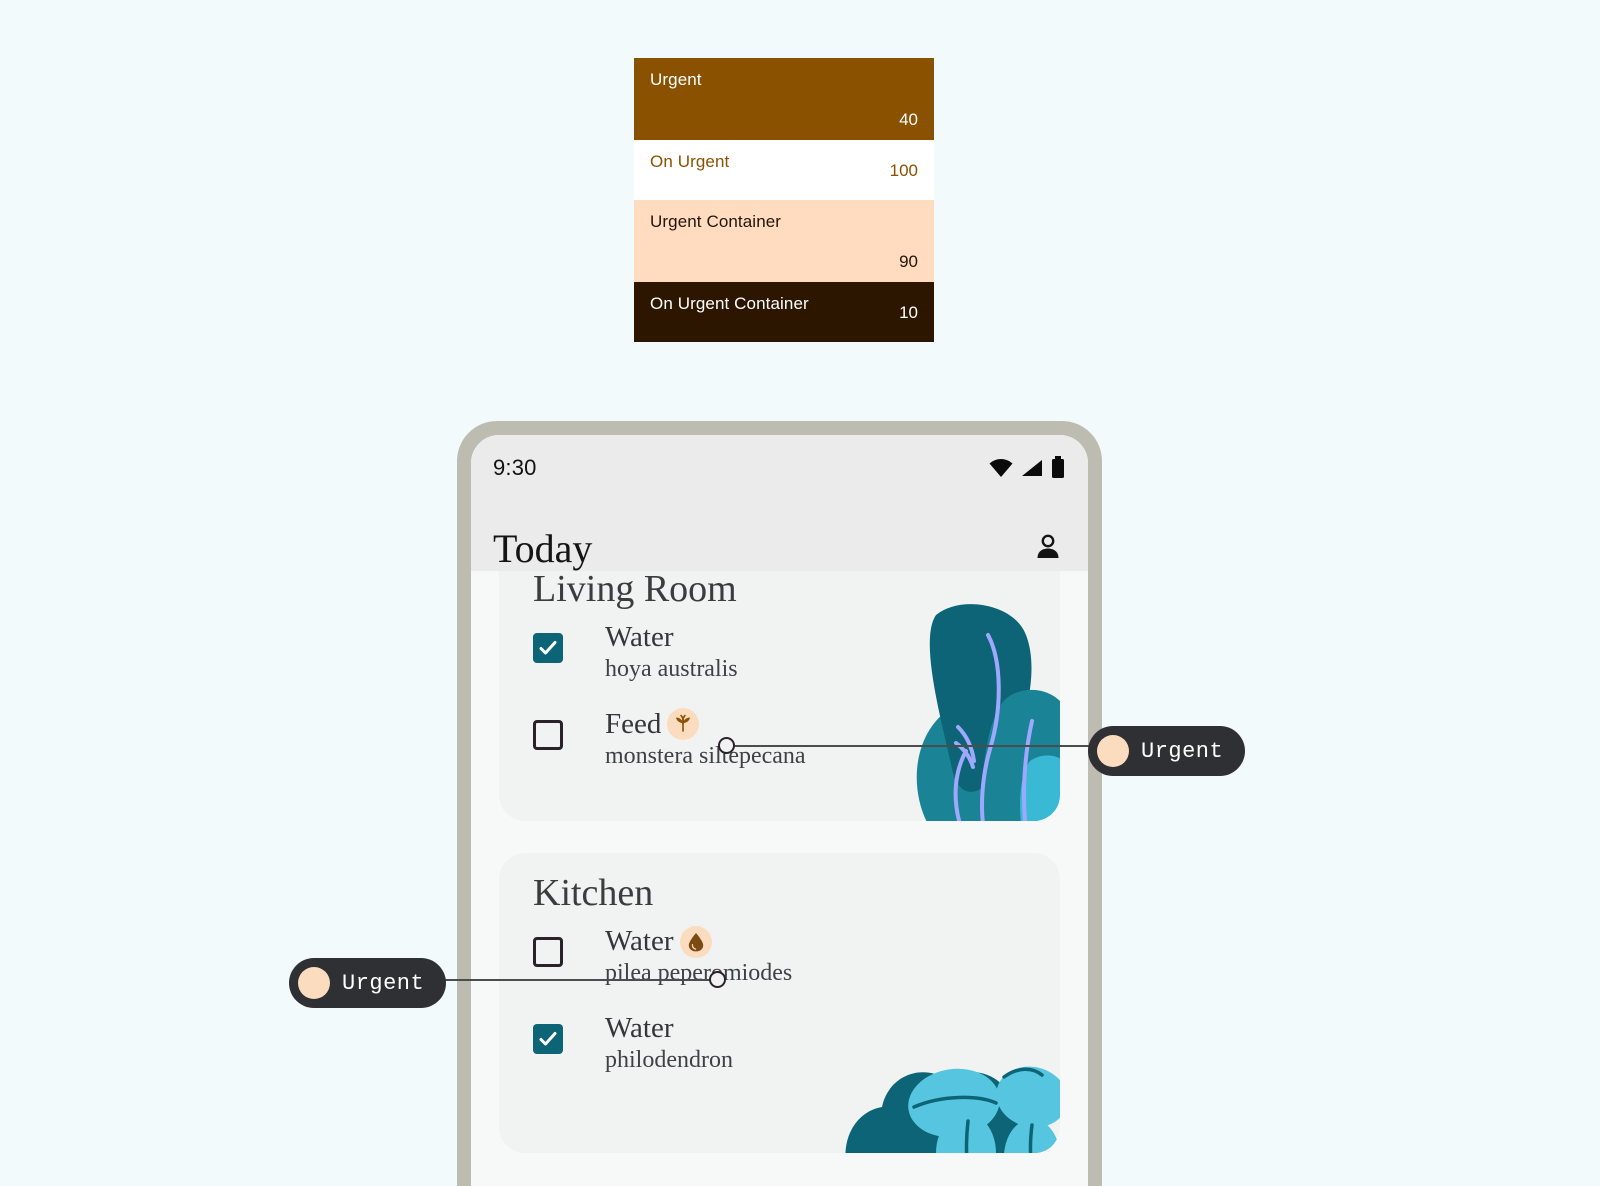  Describe the element at coordinates (593, 893) in the screenshot. I see `room-title: Kitchen` at that location.